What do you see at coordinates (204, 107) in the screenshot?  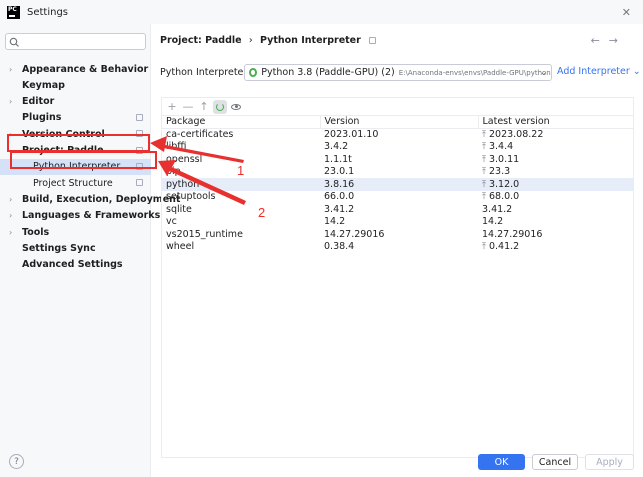 I see `upgrade-package-icon: ↑` at bounding box center [204, 107].